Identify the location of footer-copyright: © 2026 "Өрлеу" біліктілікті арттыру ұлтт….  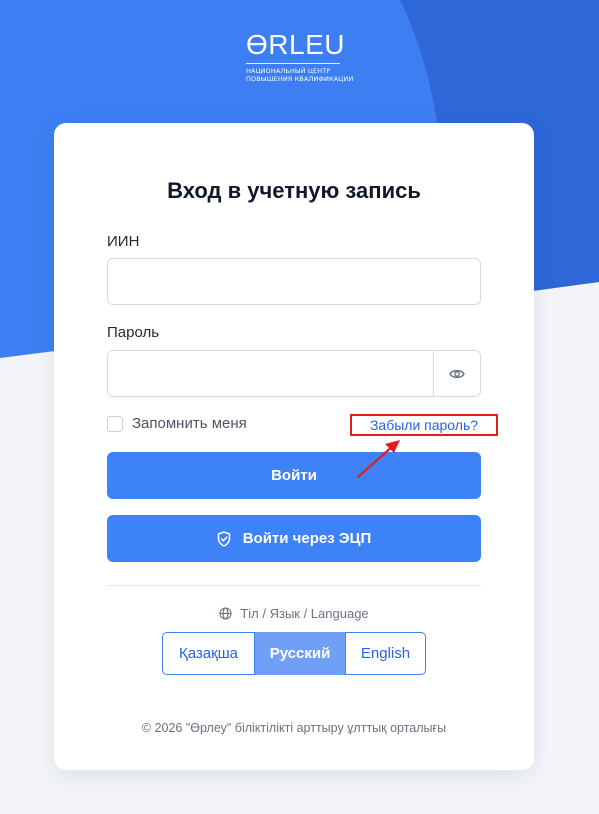
(294, 728).